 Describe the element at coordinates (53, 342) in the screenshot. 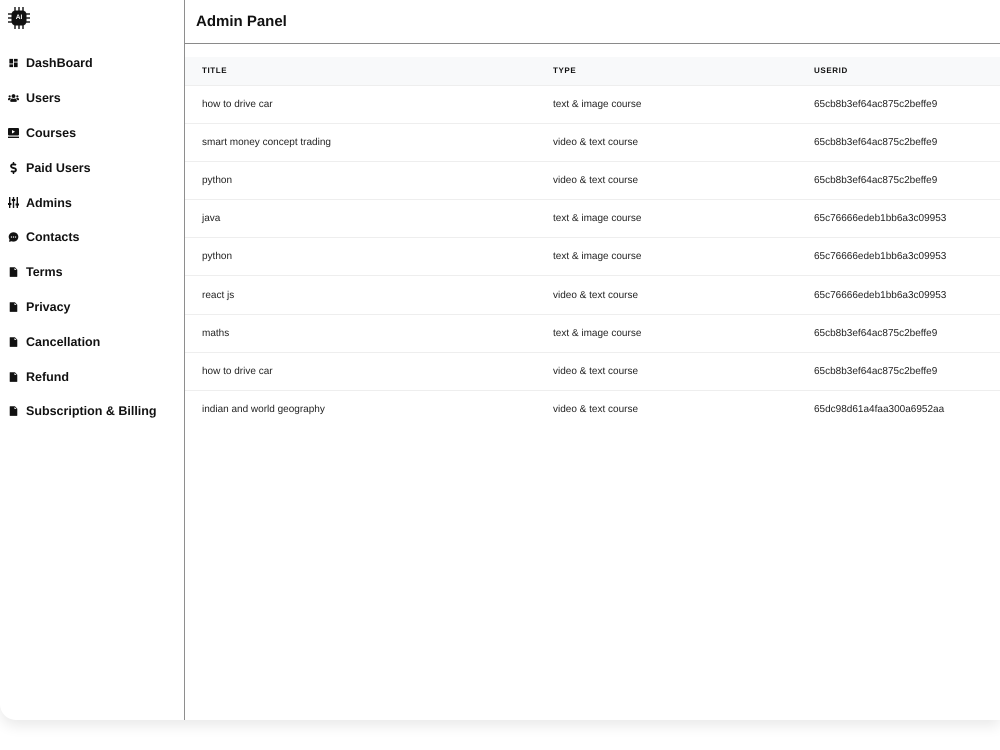

I see `sidebar-item: Cancellation` at that location.